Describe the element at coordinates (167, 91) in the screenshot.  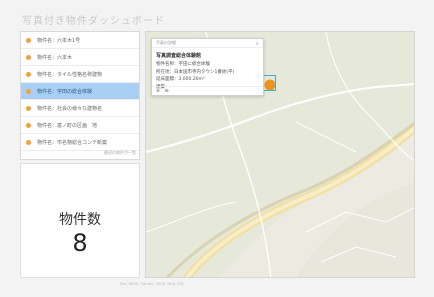
I see `expand-icon: ⊞` at that location.